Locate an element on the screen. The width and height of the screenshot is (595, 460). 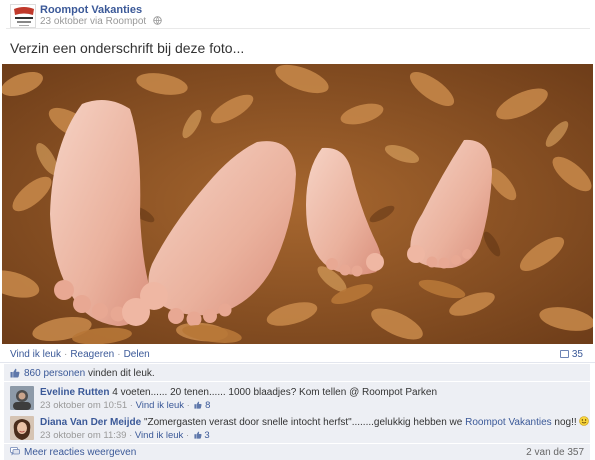
post-via: via Roompot is located at coordinates (118, 21).